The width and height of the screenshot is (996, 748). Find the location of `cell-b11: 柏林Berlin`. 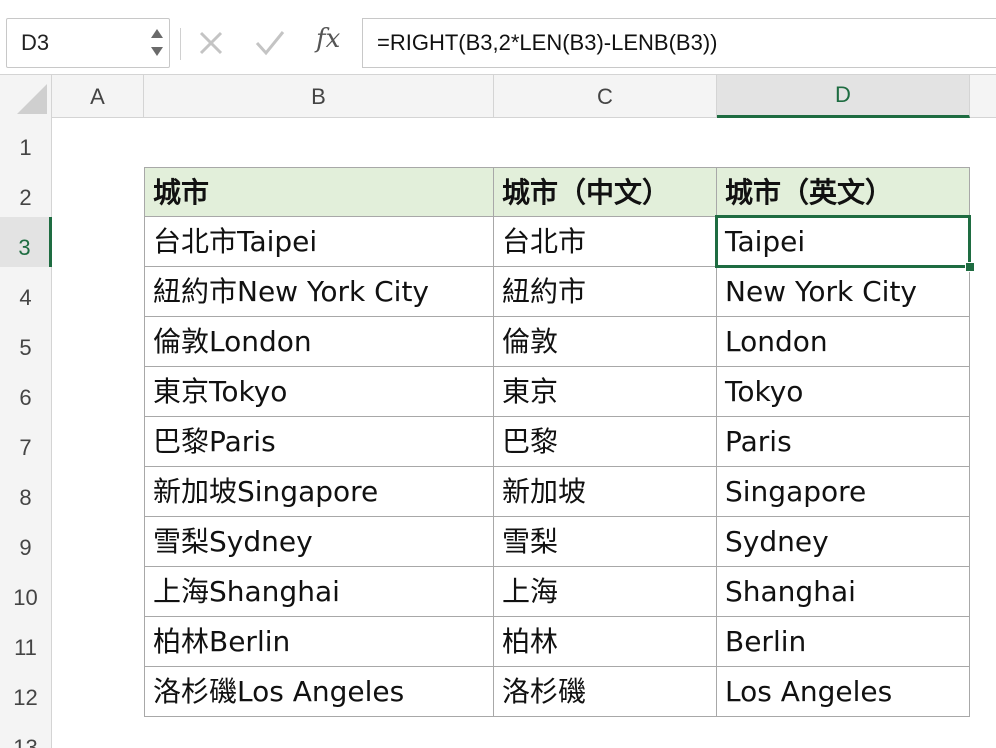

cell-b11: 柏林Berlin is located at coordinates (319, 642).